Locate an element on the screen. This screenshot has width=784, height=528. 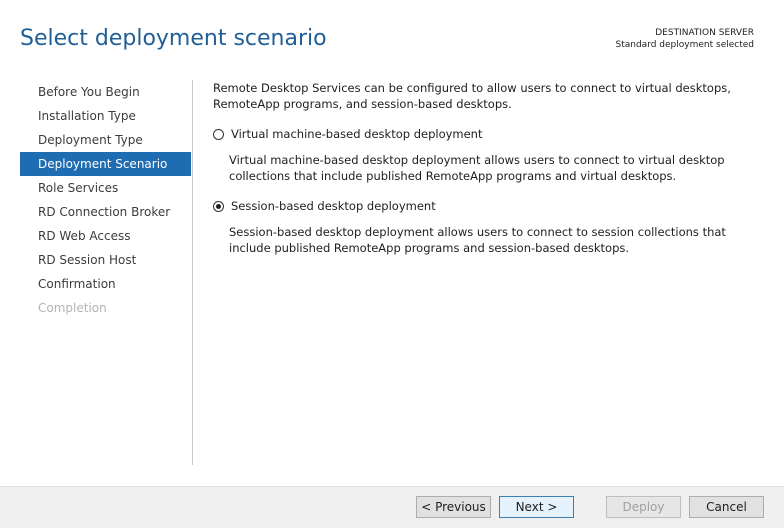
nav-item-rd-web-access: RD Web Access is located at coordinates (105, 236).